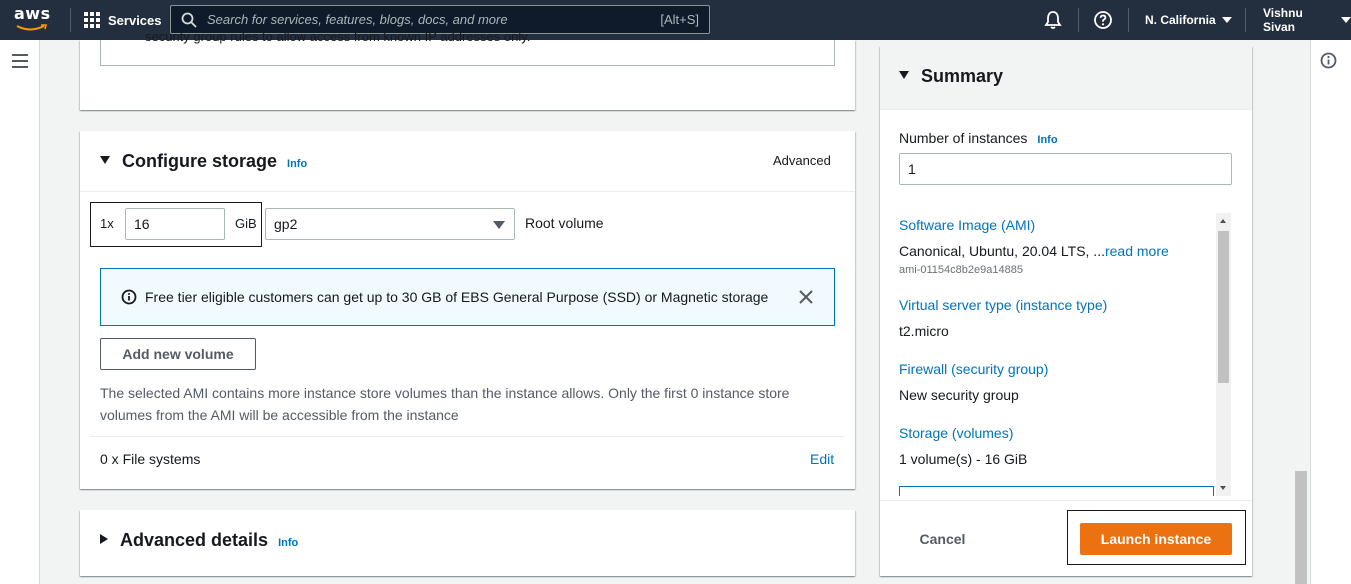 This screenshot has width=1351, height=584. I want to click on storage-volumes-label: Storage (volumes), so click(956, 433).